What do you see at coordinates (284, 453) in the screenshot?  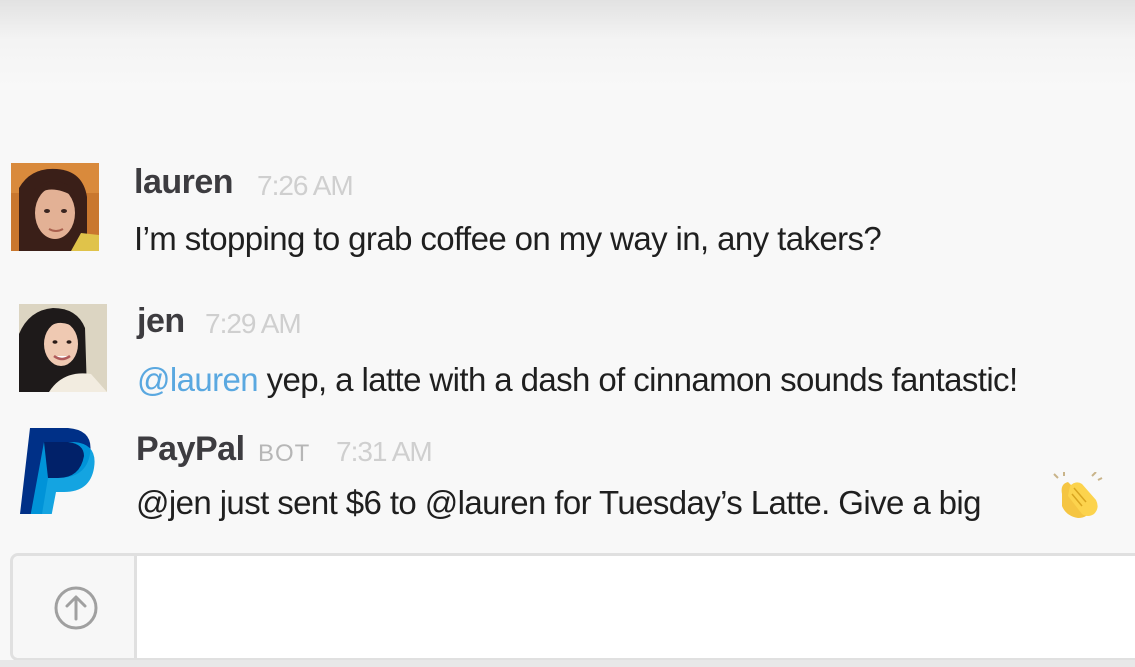 I see `bot-badge: BOT` at bounding box center [284, 453].